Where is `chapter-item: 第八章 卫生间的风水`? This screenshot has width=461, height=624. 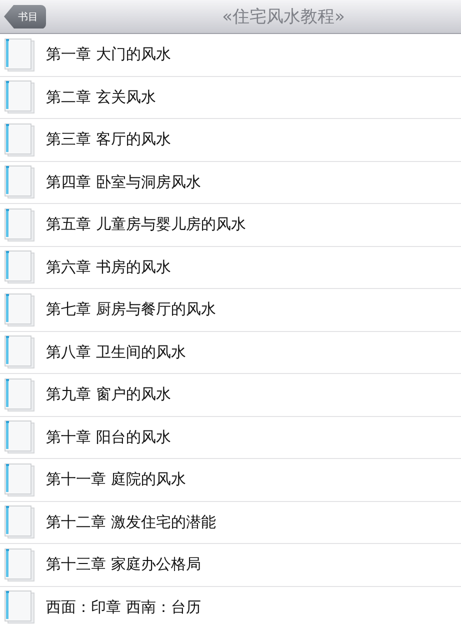
chapter-item: 第八章 卫生间的风水 is located at coordinates (230, 353).